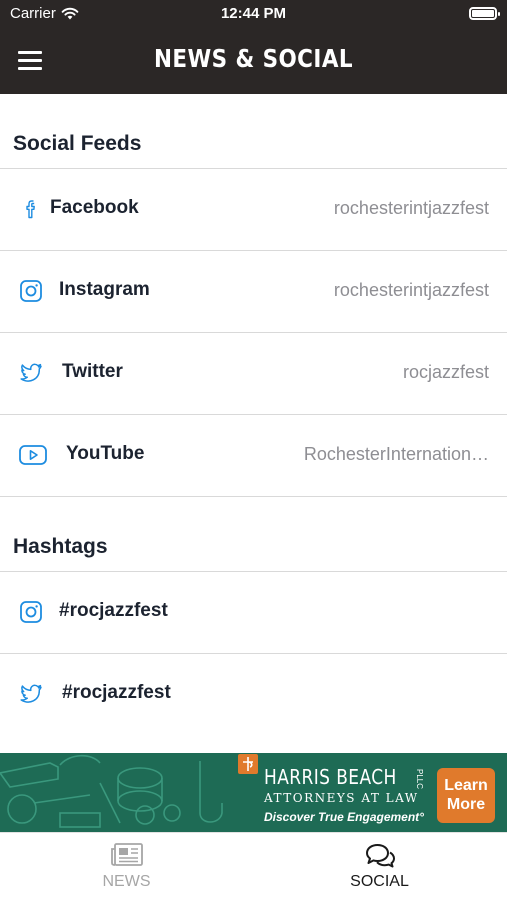 This screenshot has height=900, width=507. Describe the element at coordinates (466, 804) in the screenshot. I see `ad-cta-line2: More` at that location.